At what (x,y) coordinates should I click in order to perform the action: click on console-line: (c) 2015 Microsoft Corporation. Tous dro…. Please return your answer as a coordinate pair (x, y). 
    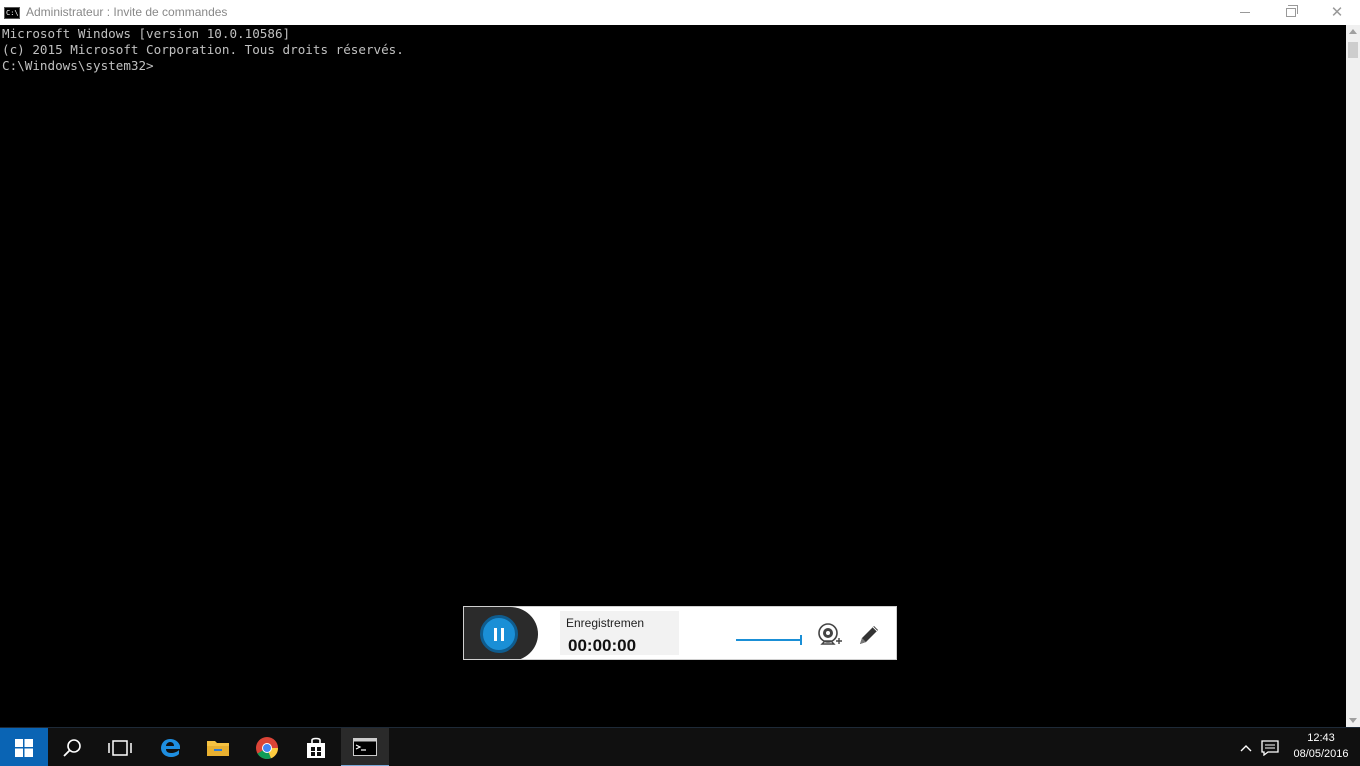
    Looking at the image, I should click on (203, 49).